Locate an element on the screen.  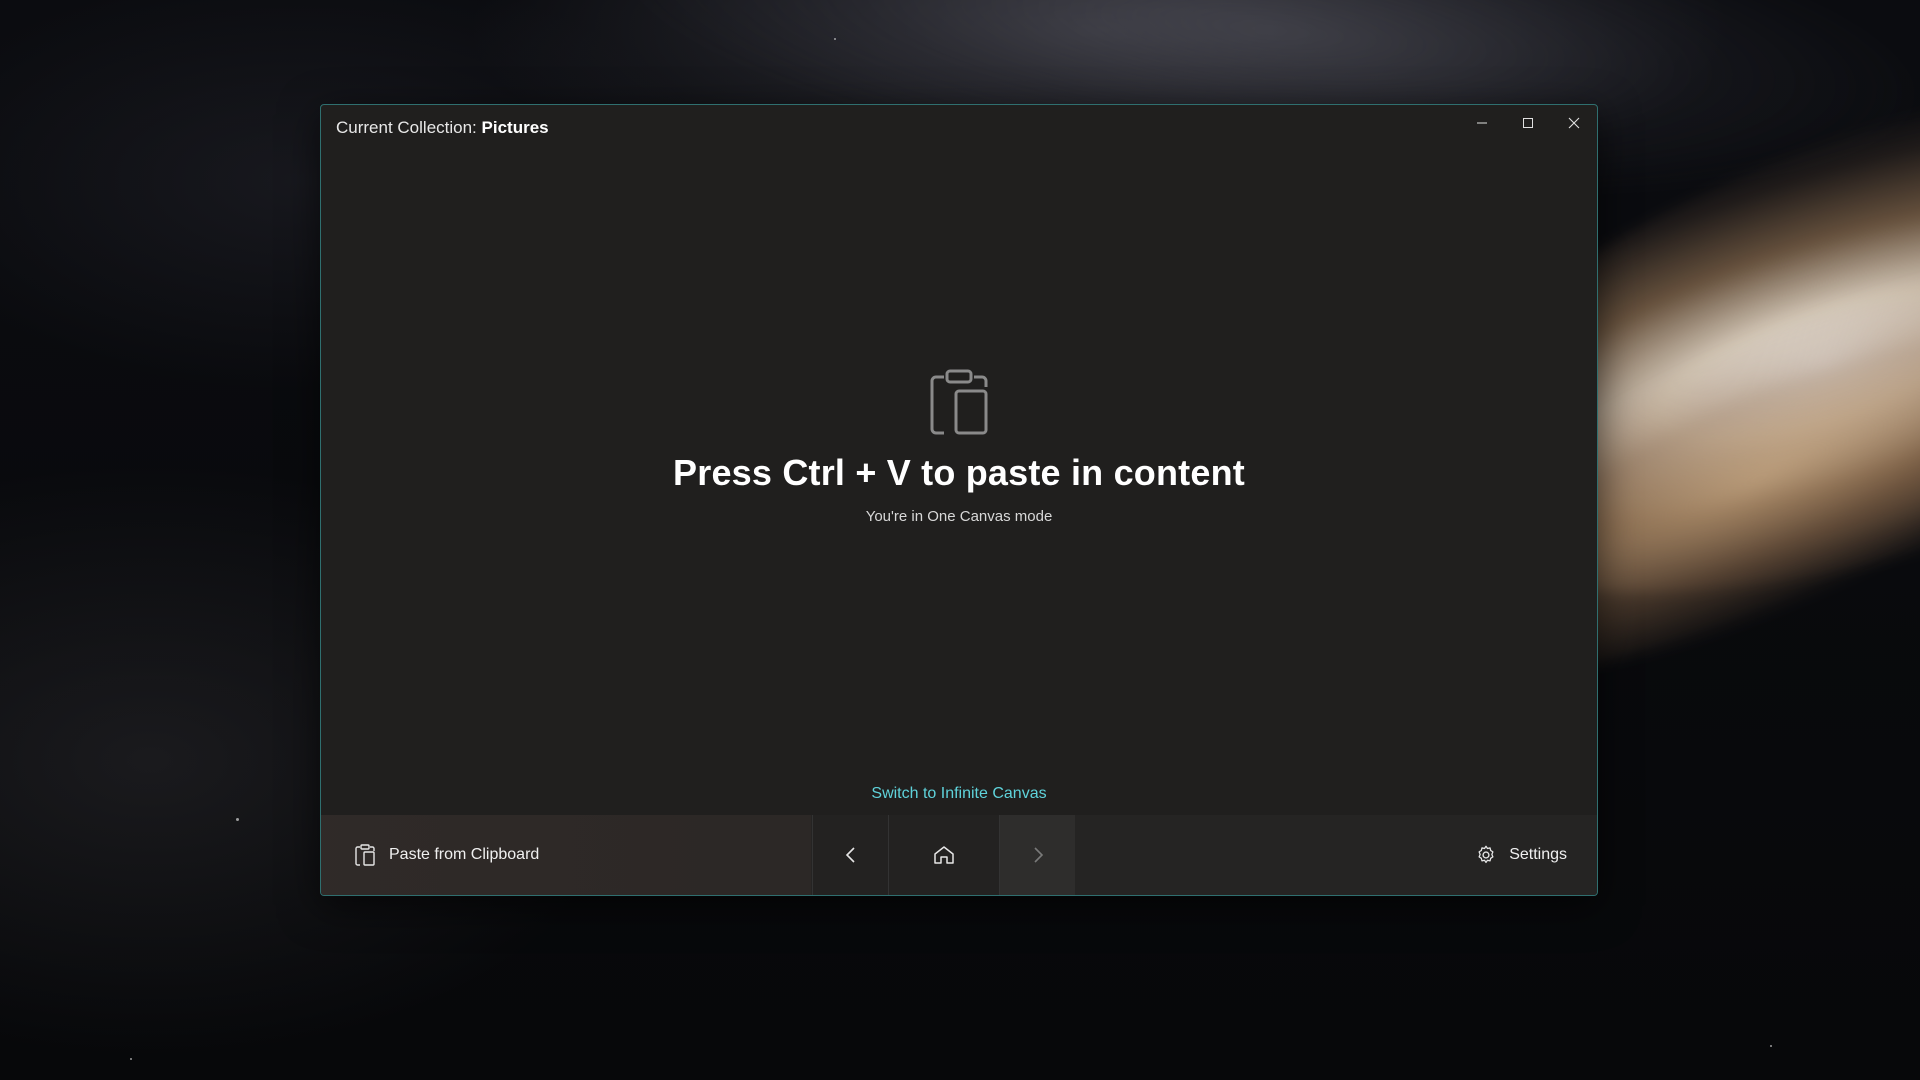
minimize-button is located at coordinates (1482, 123).